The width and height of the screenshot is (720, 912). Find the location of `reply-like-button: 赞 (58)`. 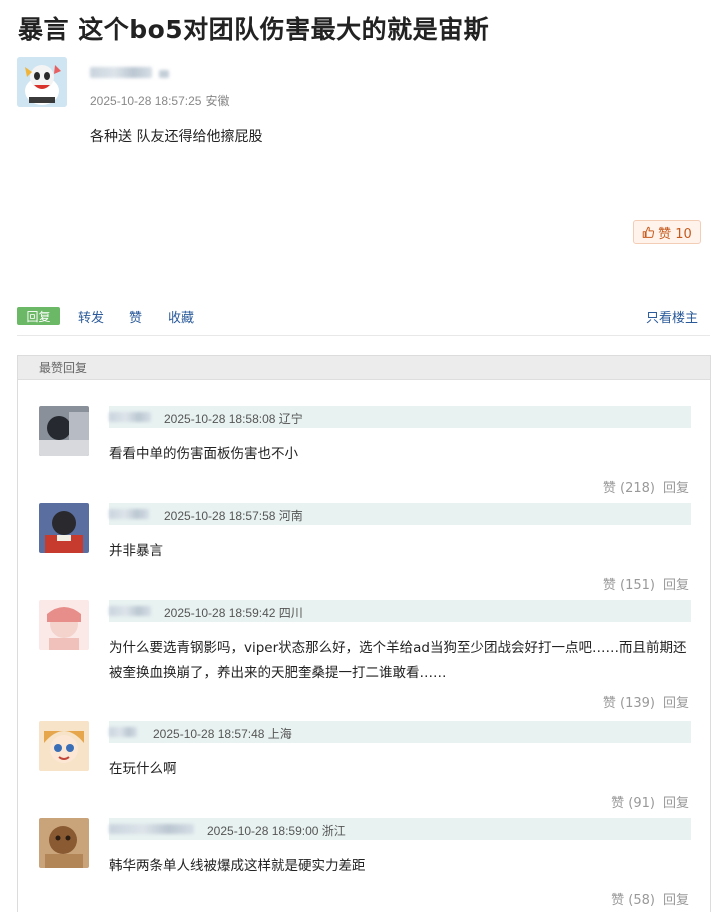

reply-like-button: 赞 (58) is located at coordinates (633, 900).